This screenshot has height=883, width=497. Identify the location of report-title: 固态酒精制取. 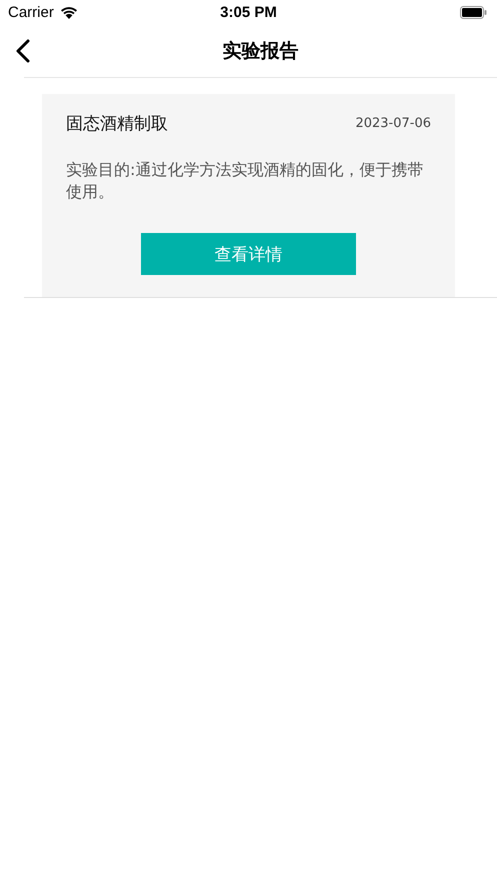
(117, 124).